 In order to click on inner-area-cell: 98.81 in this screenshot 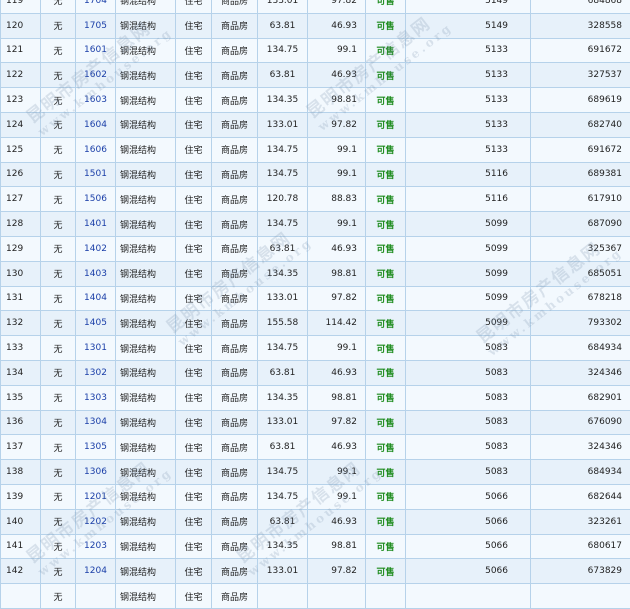, I will do `click(337, 546)`.